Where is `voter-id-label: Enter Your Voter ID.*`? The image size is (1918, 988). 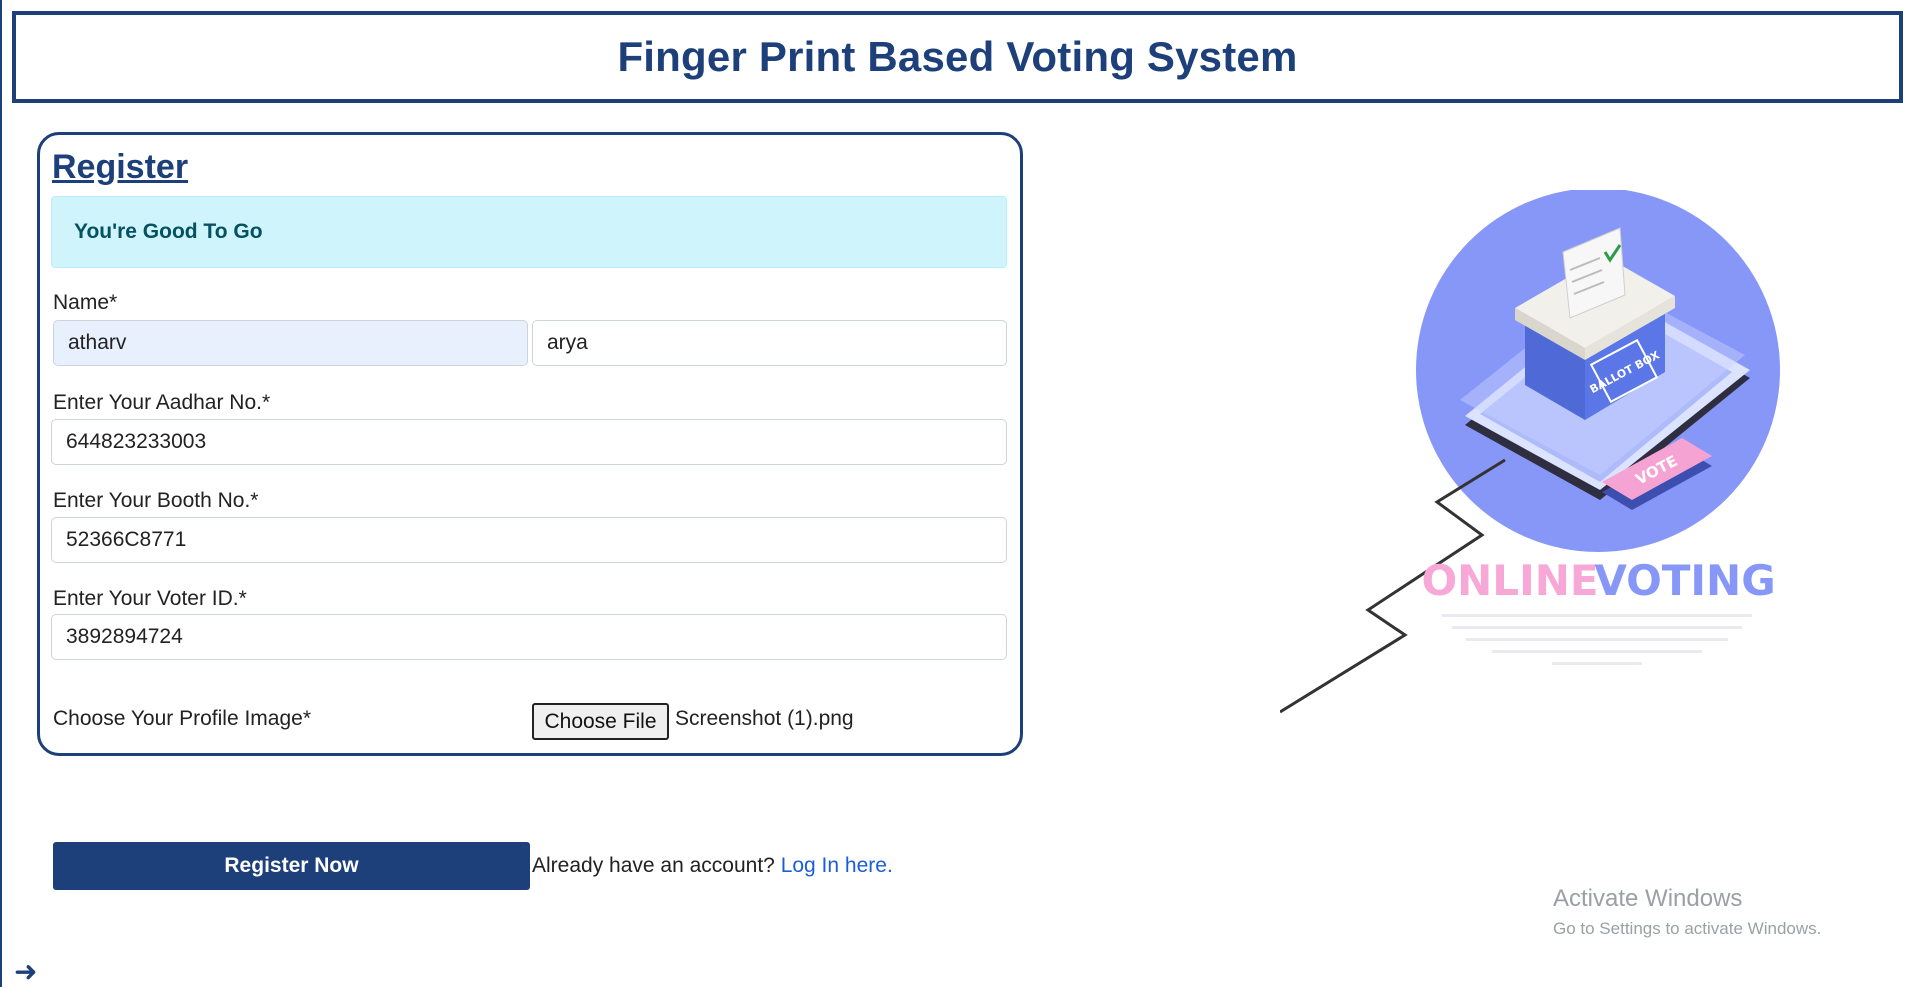 voter-id-label: Enter Your Voter ID.* is located at coordinates (150, 598).